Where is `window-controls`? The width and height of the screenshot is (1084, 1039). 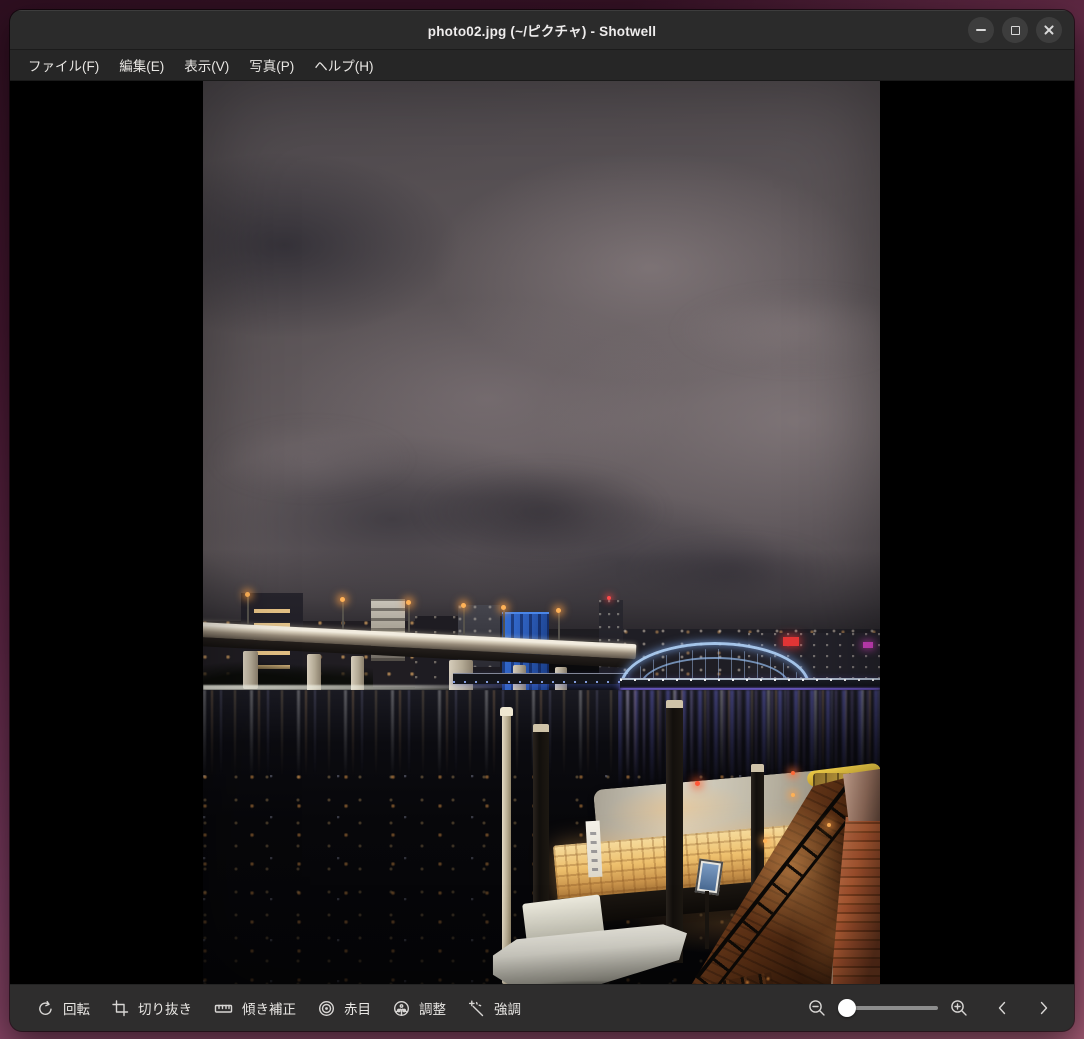
window-controls is located at coordinates (1015, 30).